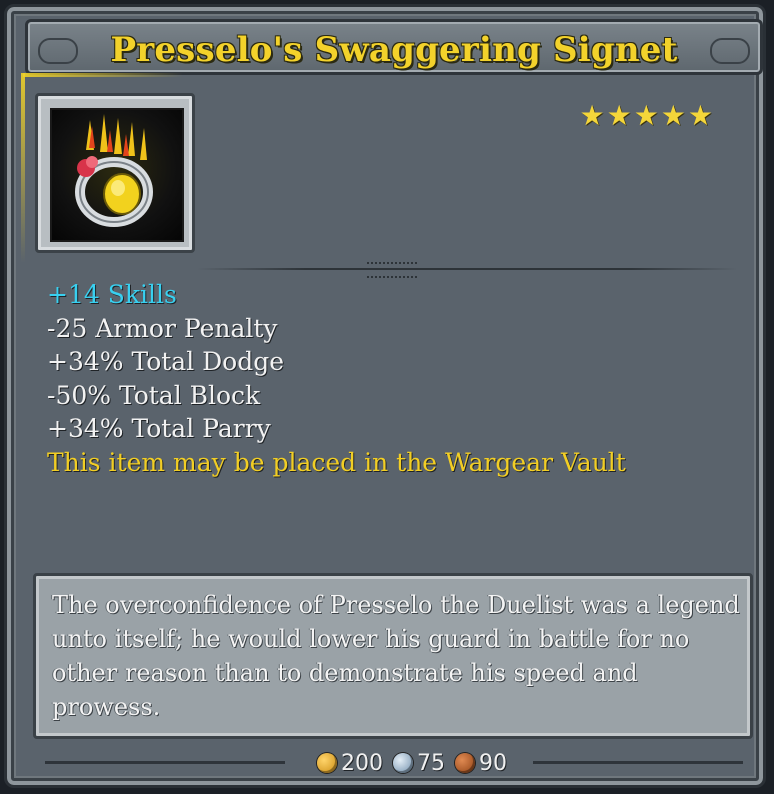 The height and width of the screenshot is (794, 774). I want to click on gold-coin-icon, so click(327, 763).